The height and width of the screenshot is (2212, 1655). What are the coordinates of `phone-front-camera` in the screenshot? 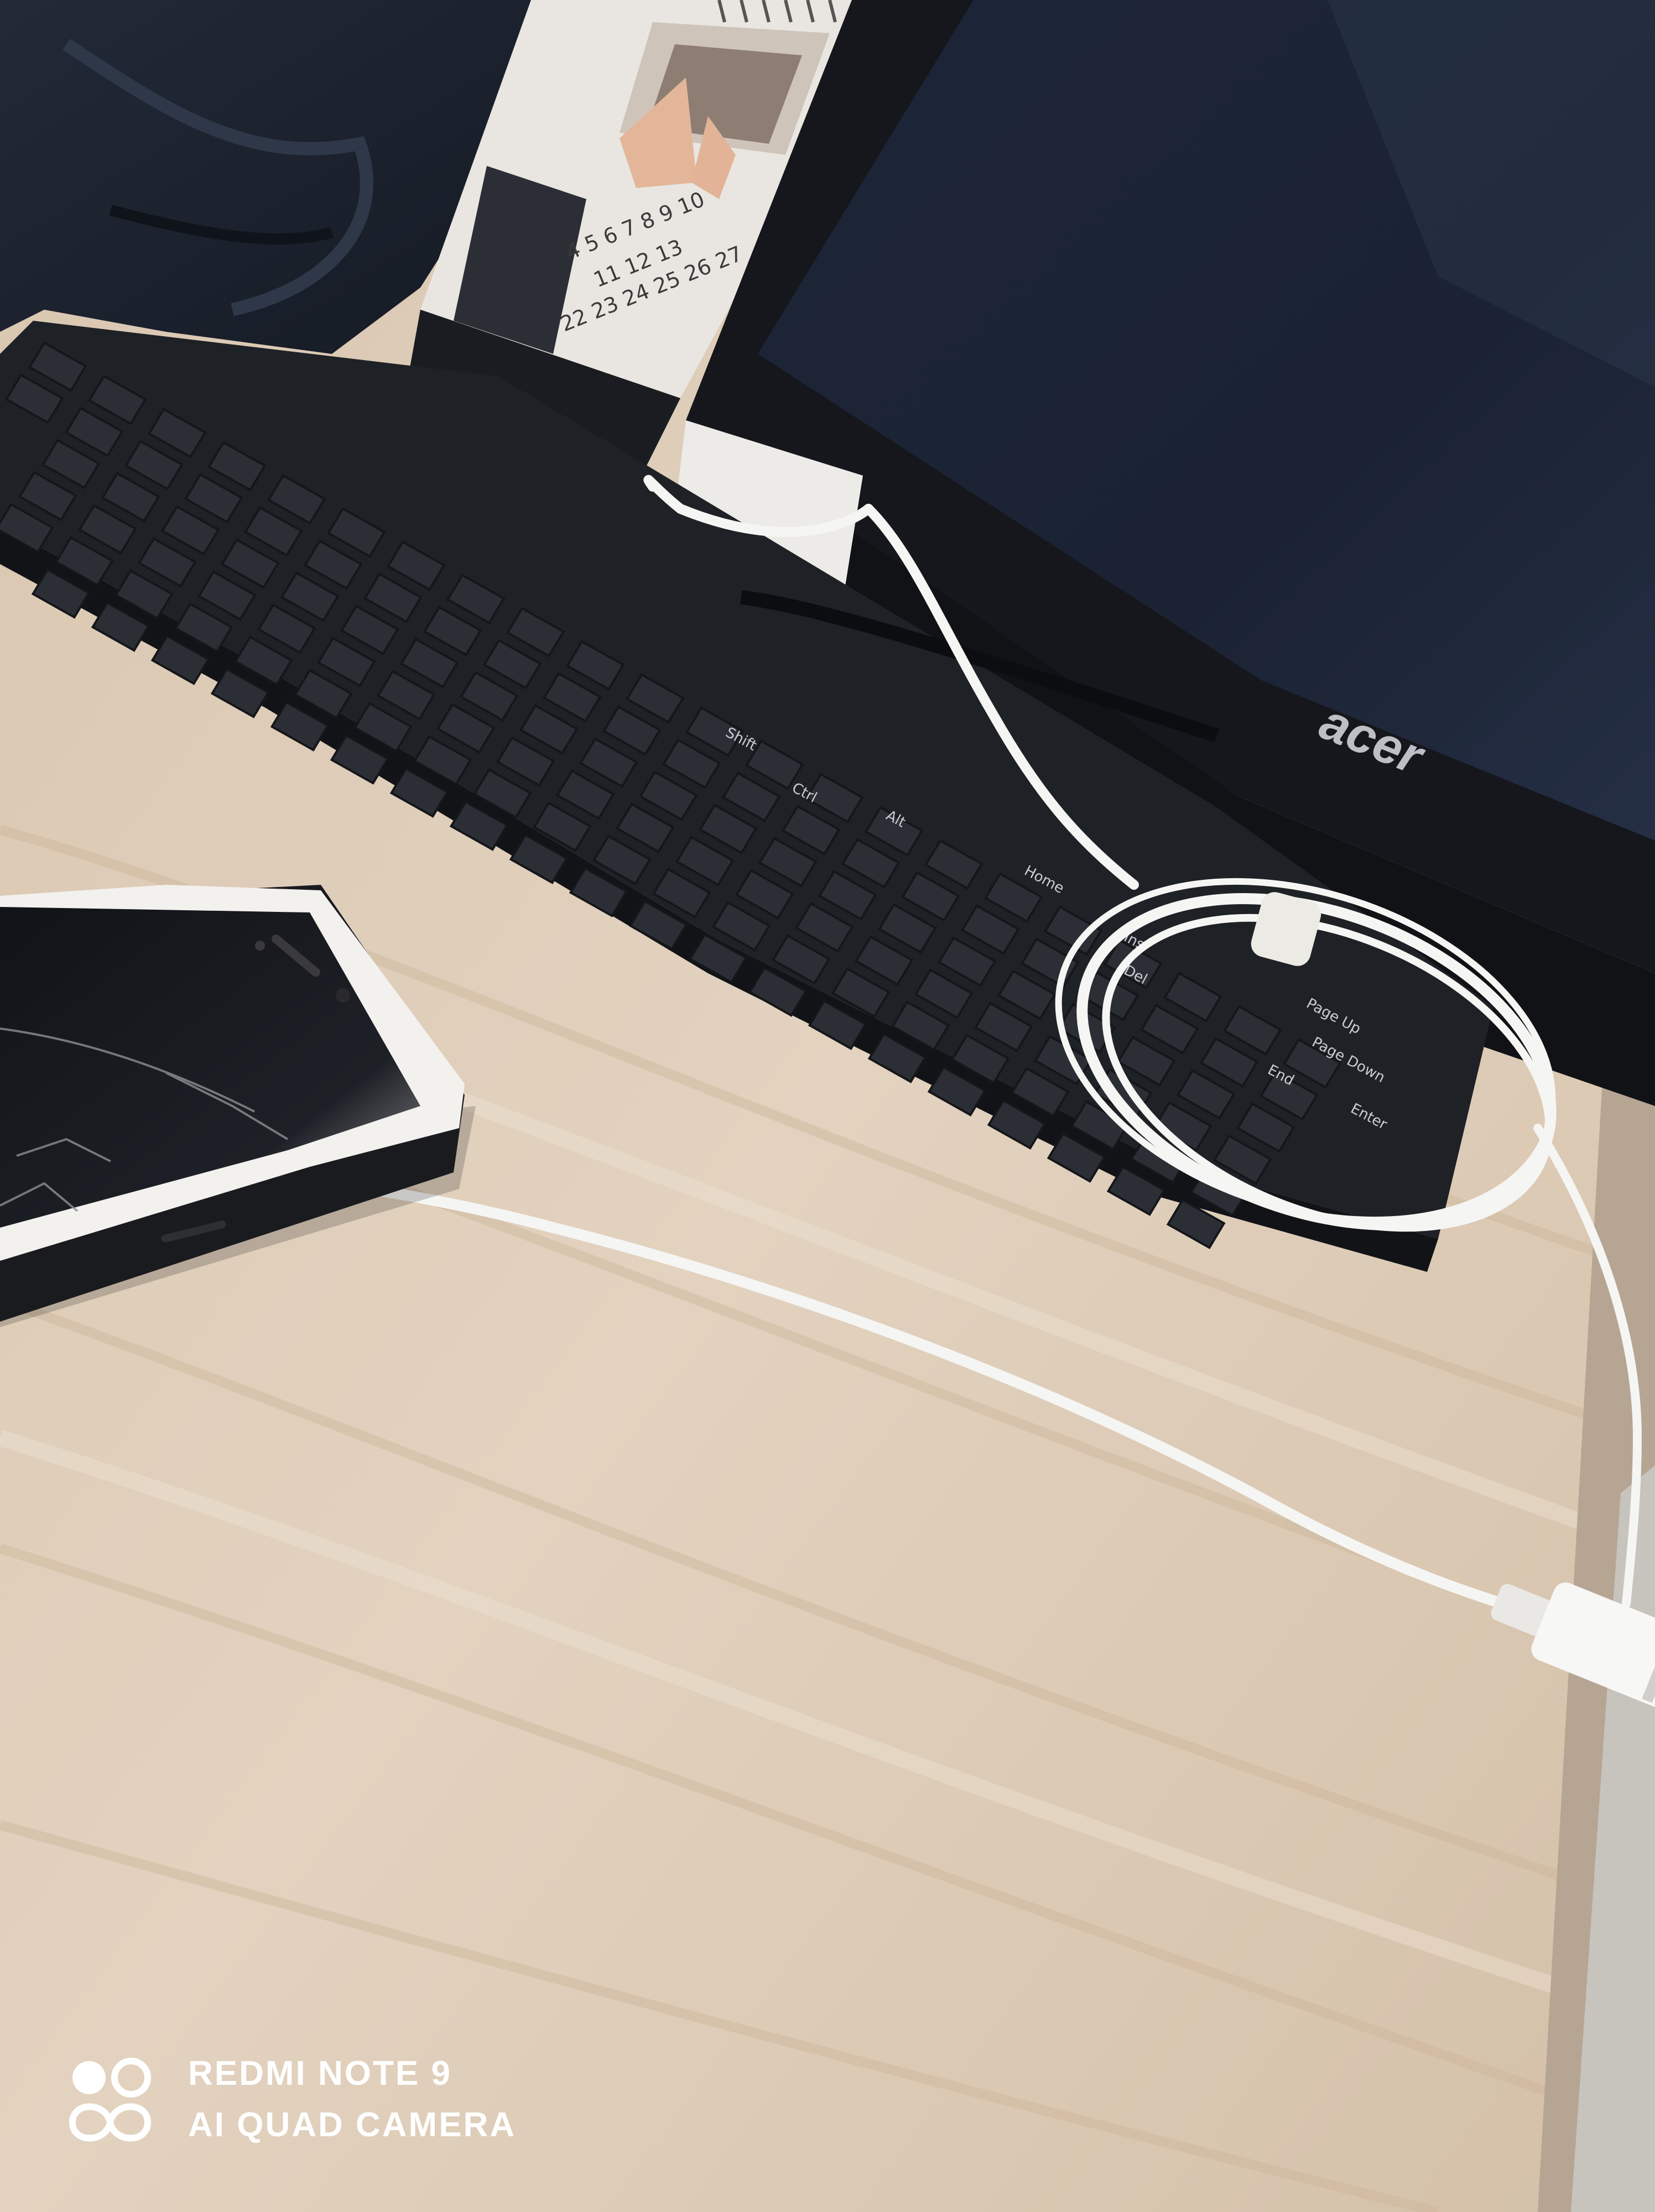 It's located at (343, 996).